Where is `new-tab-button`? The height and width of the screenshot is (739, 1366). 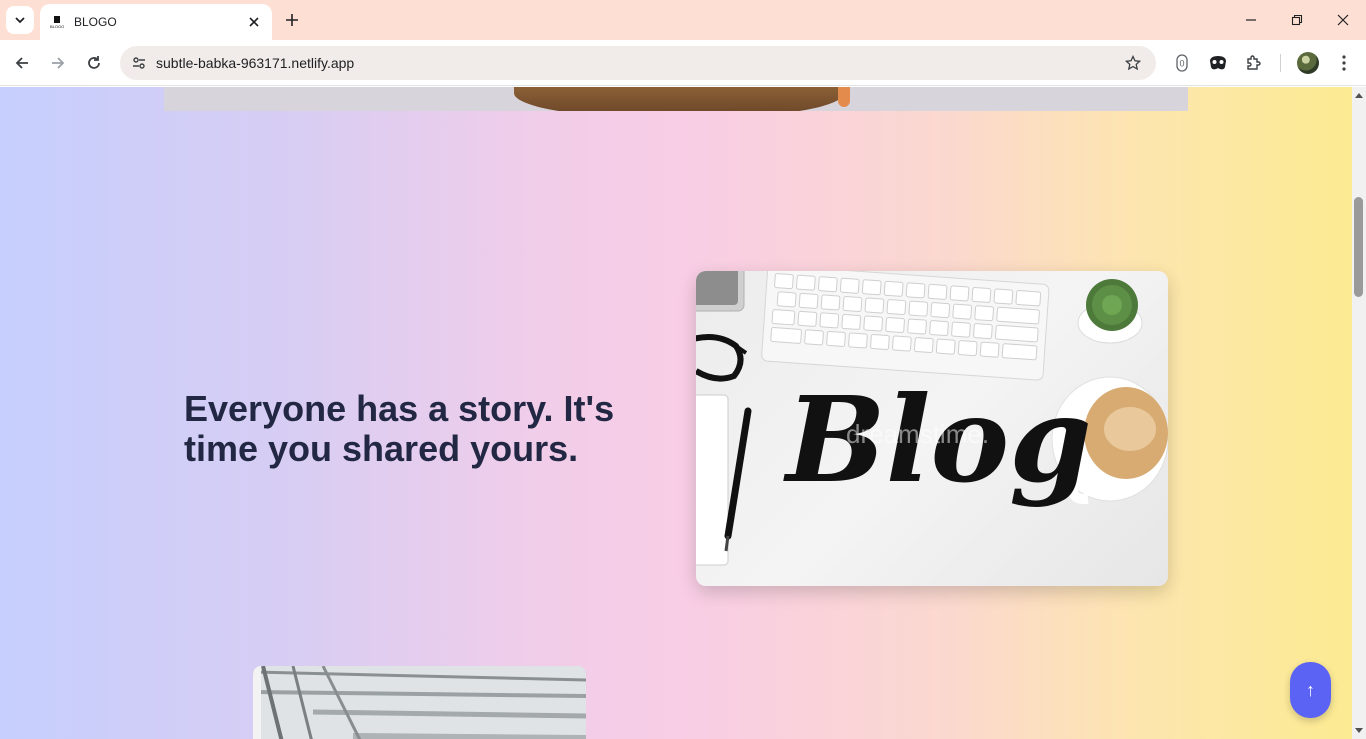
new-tab-button is located at coordinates (292, 20).